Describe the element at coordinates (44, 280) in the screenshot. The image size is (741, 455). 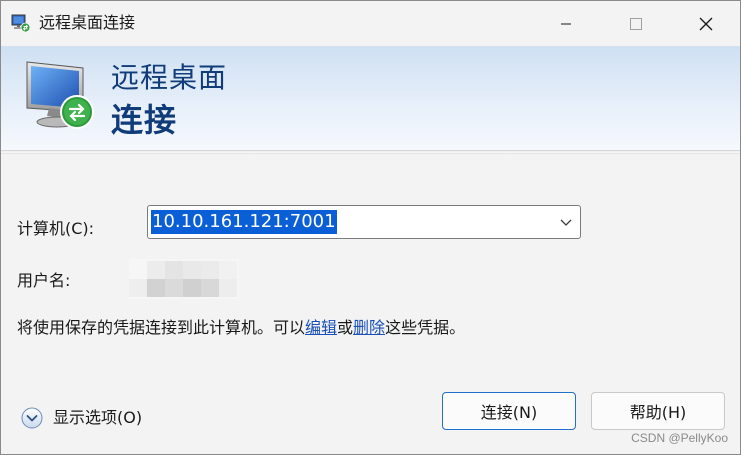
I see `username-label: 用户名:` at that location.